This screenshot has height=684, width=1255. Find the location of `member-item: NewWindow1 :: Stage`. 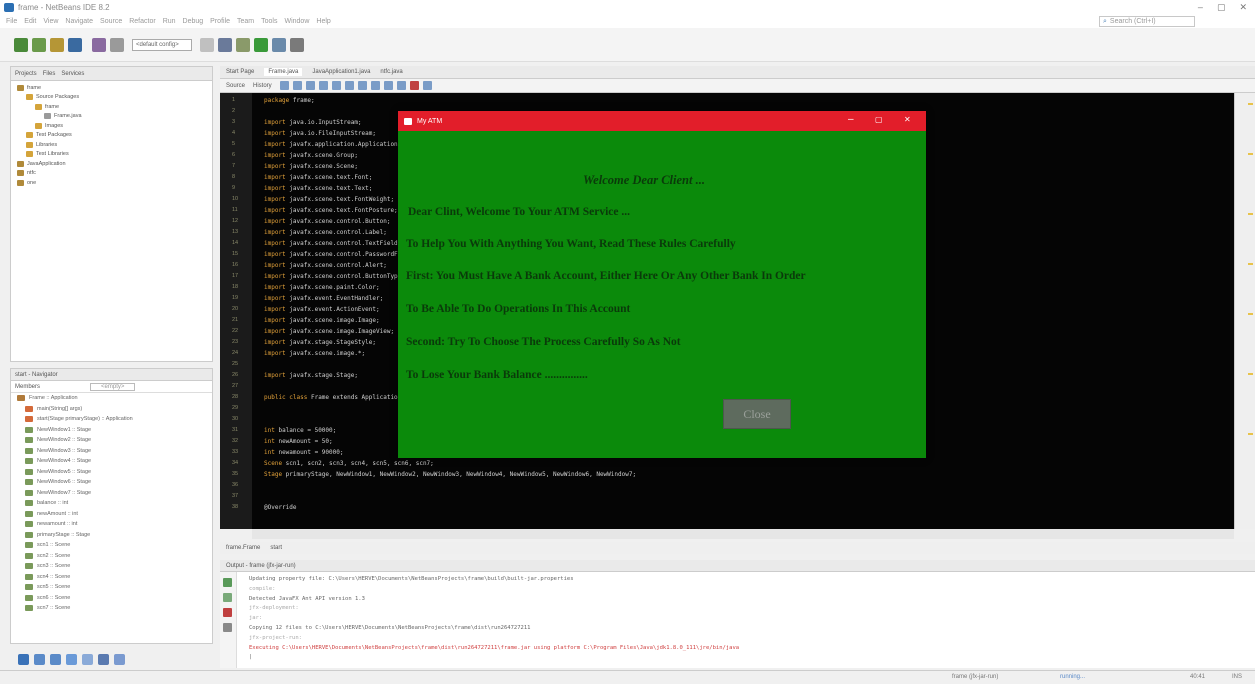

member-item: NewWindow1 :: Stage is located at coordinates (111, 430).